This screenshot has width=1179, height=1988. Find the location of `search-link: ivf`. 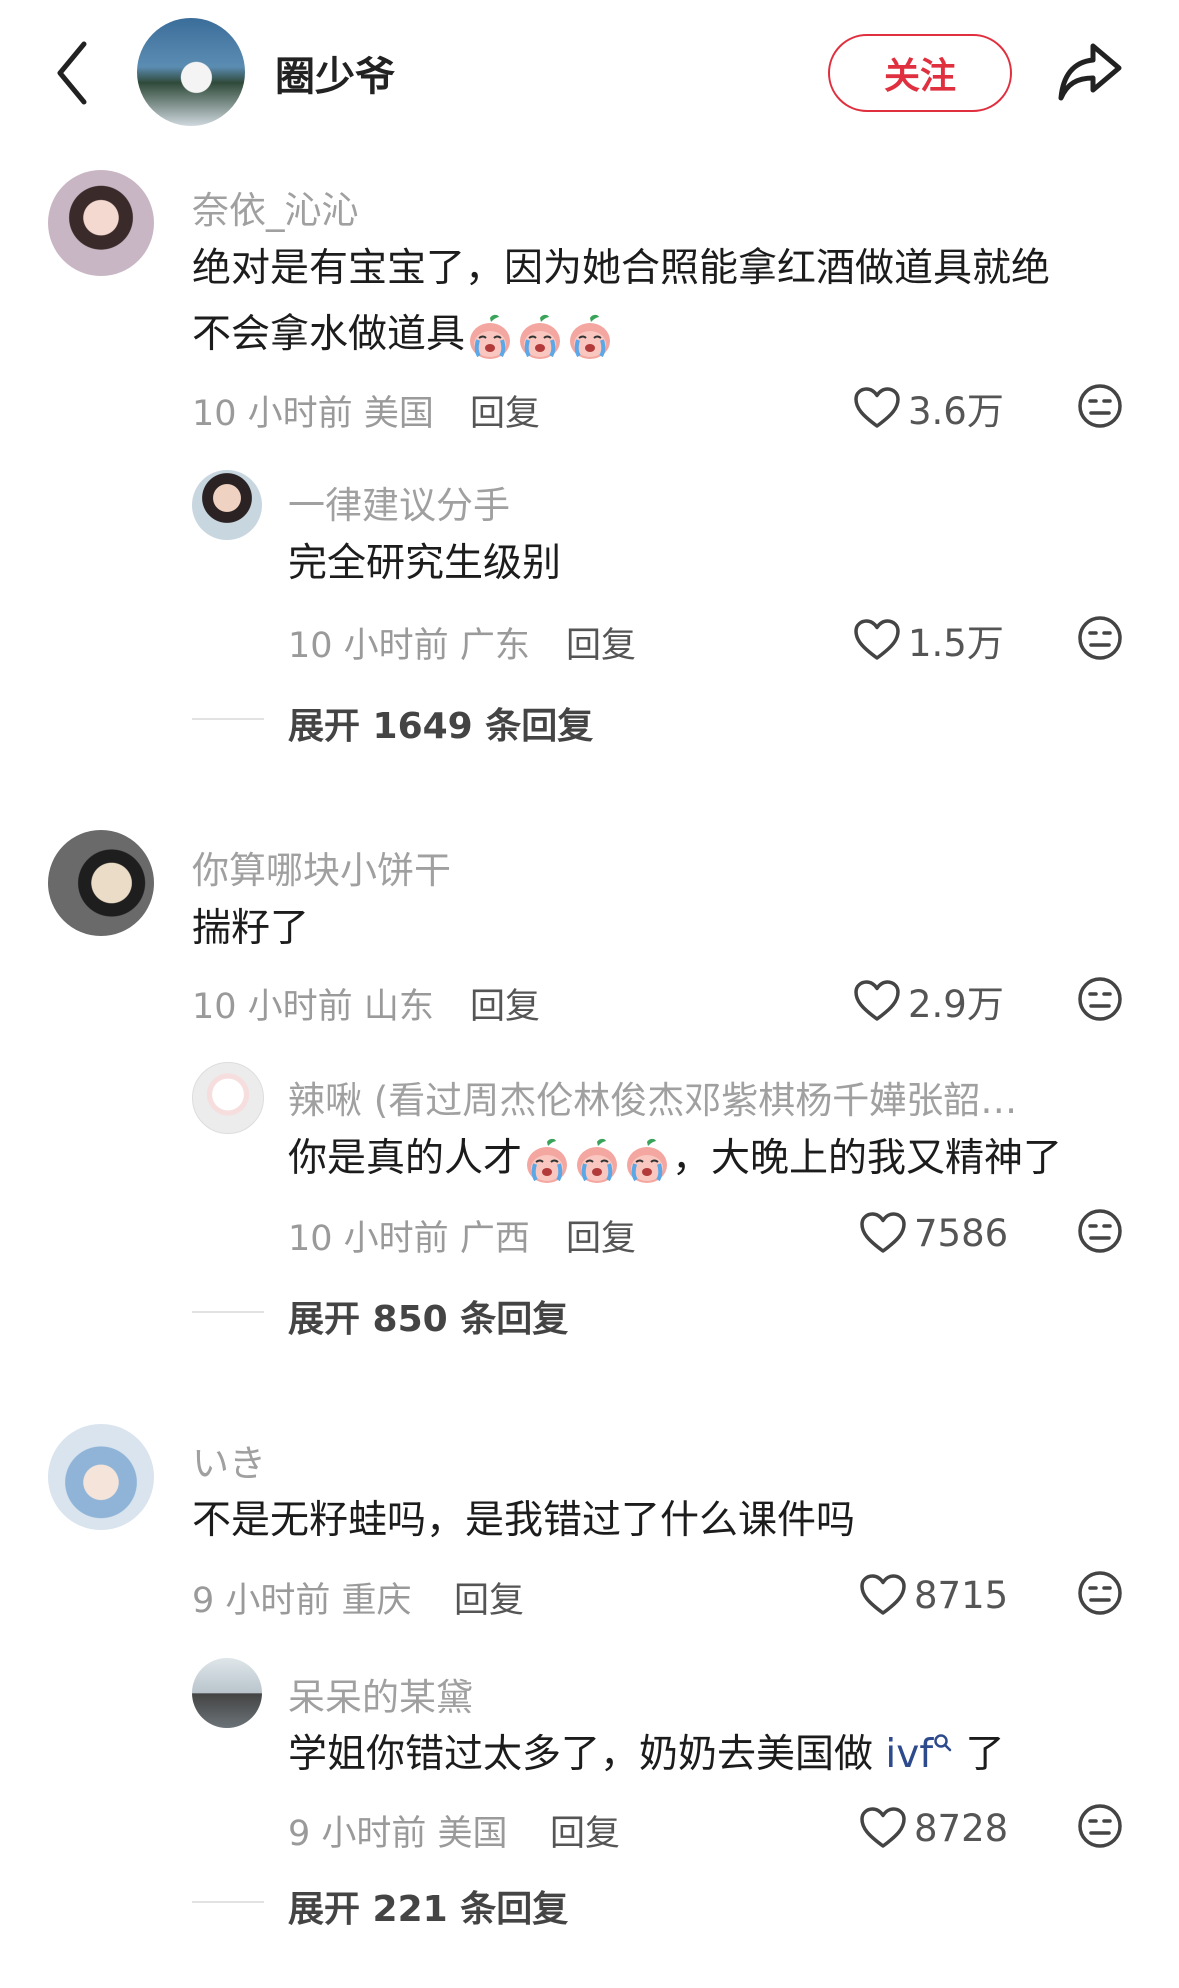

search-link: ivf is located at coordinates (919, 1754).